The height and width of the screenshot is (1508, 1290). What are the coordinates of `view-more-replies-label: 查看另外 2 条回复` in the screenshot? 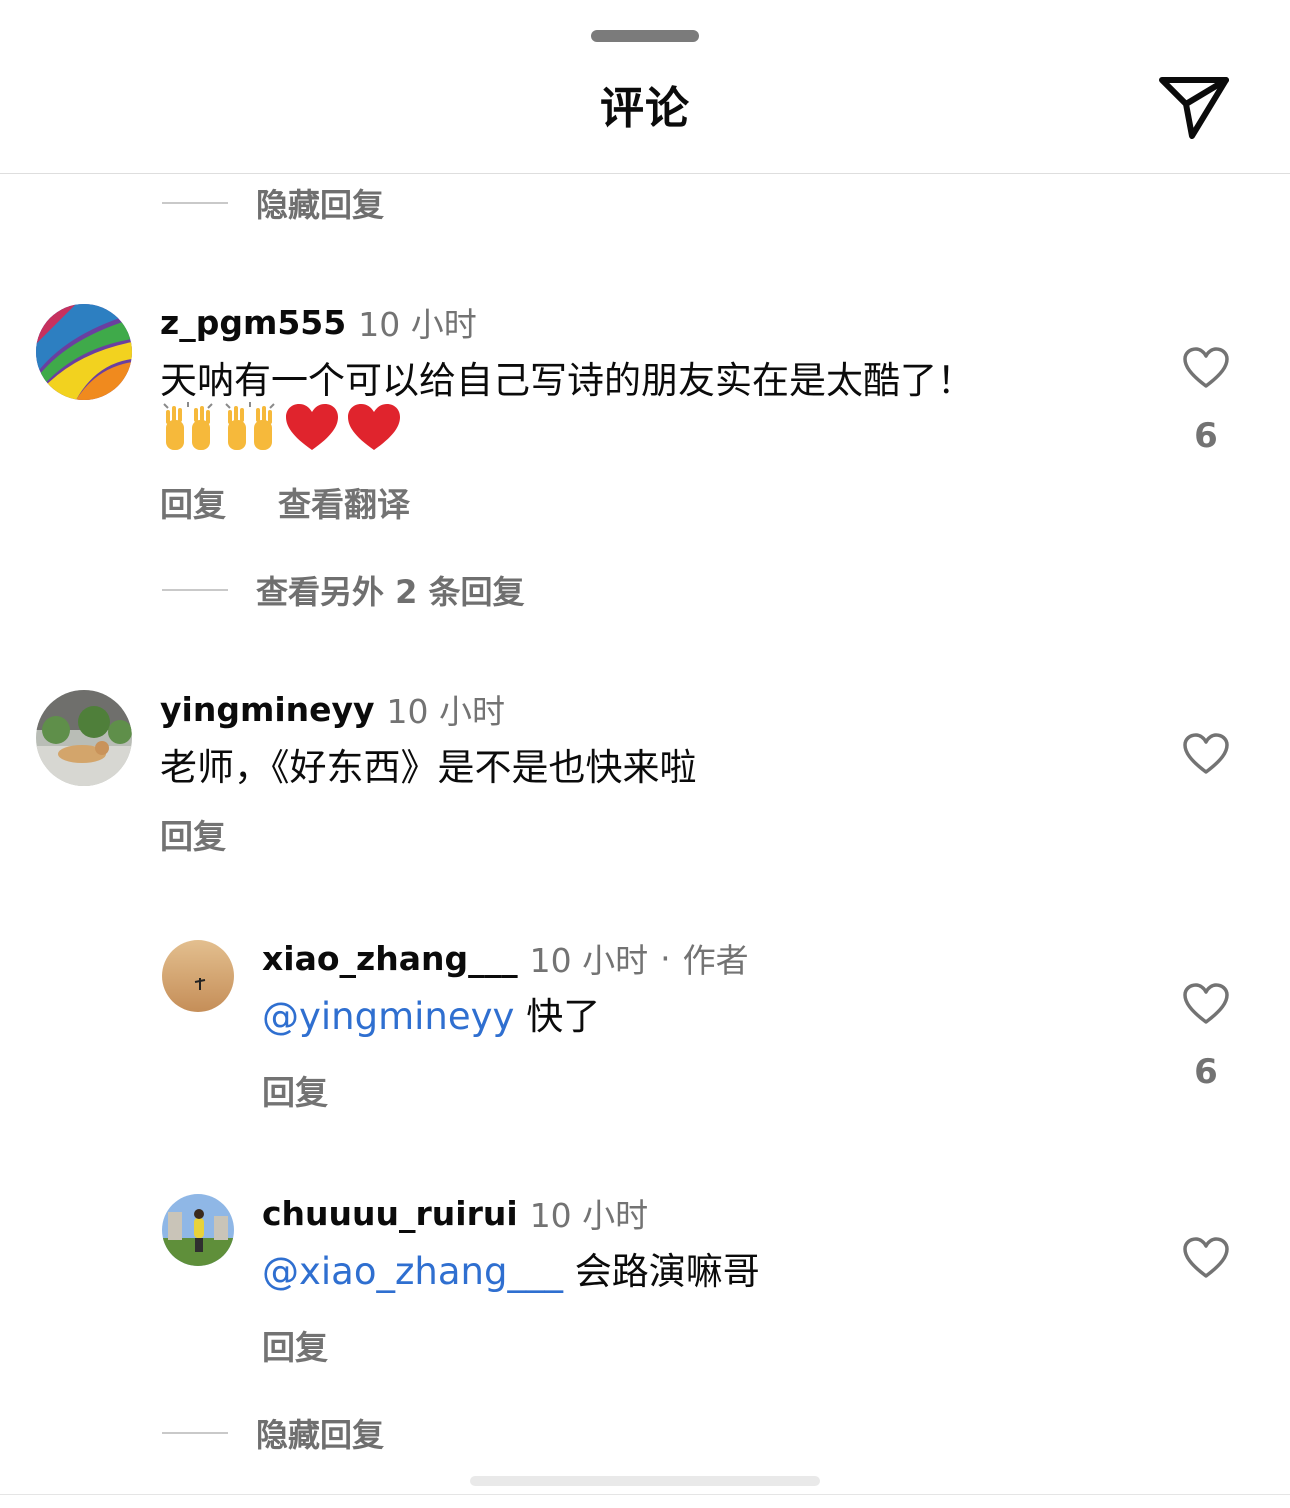 It's located at (390, 592).